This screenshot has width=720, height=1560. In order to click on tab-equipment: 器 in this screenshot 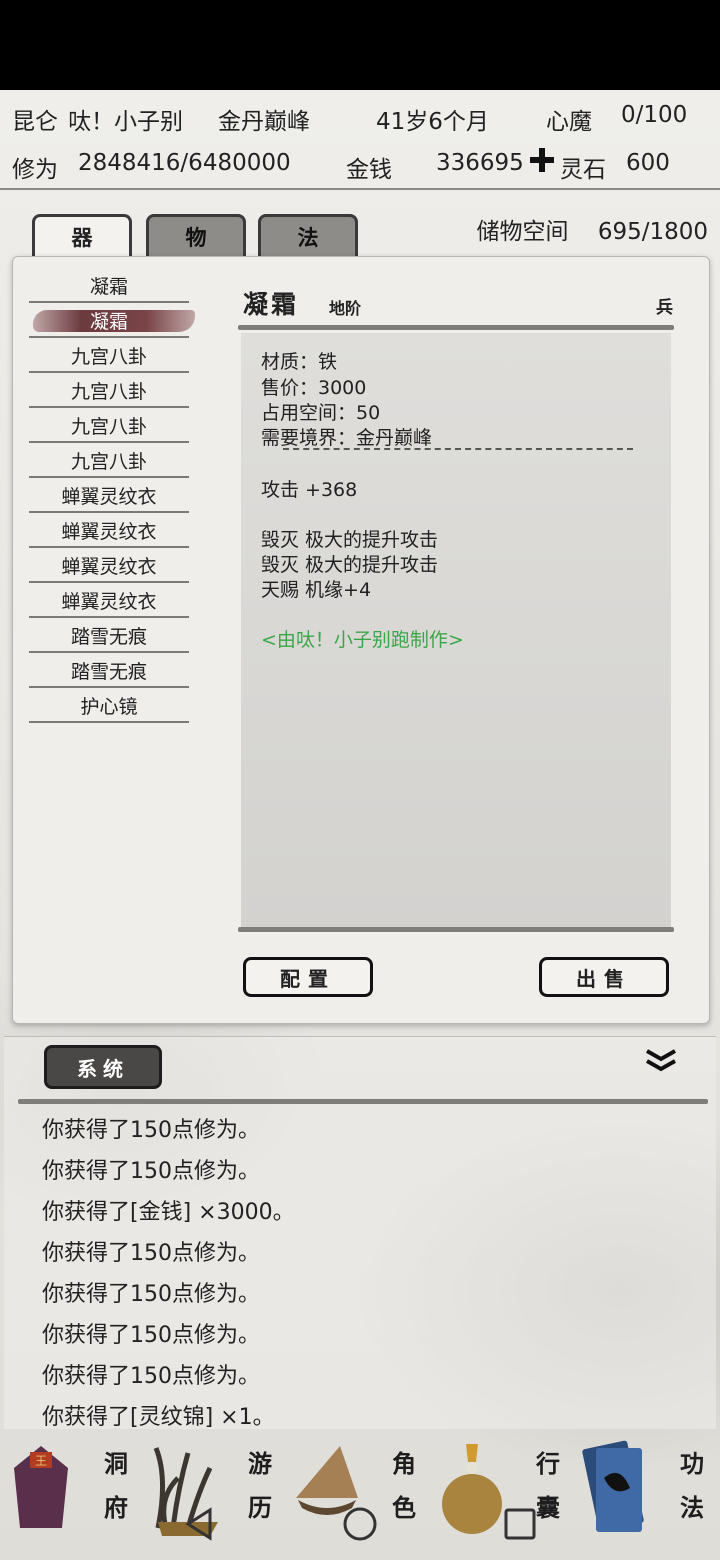, I will do `click(82, 235)`.